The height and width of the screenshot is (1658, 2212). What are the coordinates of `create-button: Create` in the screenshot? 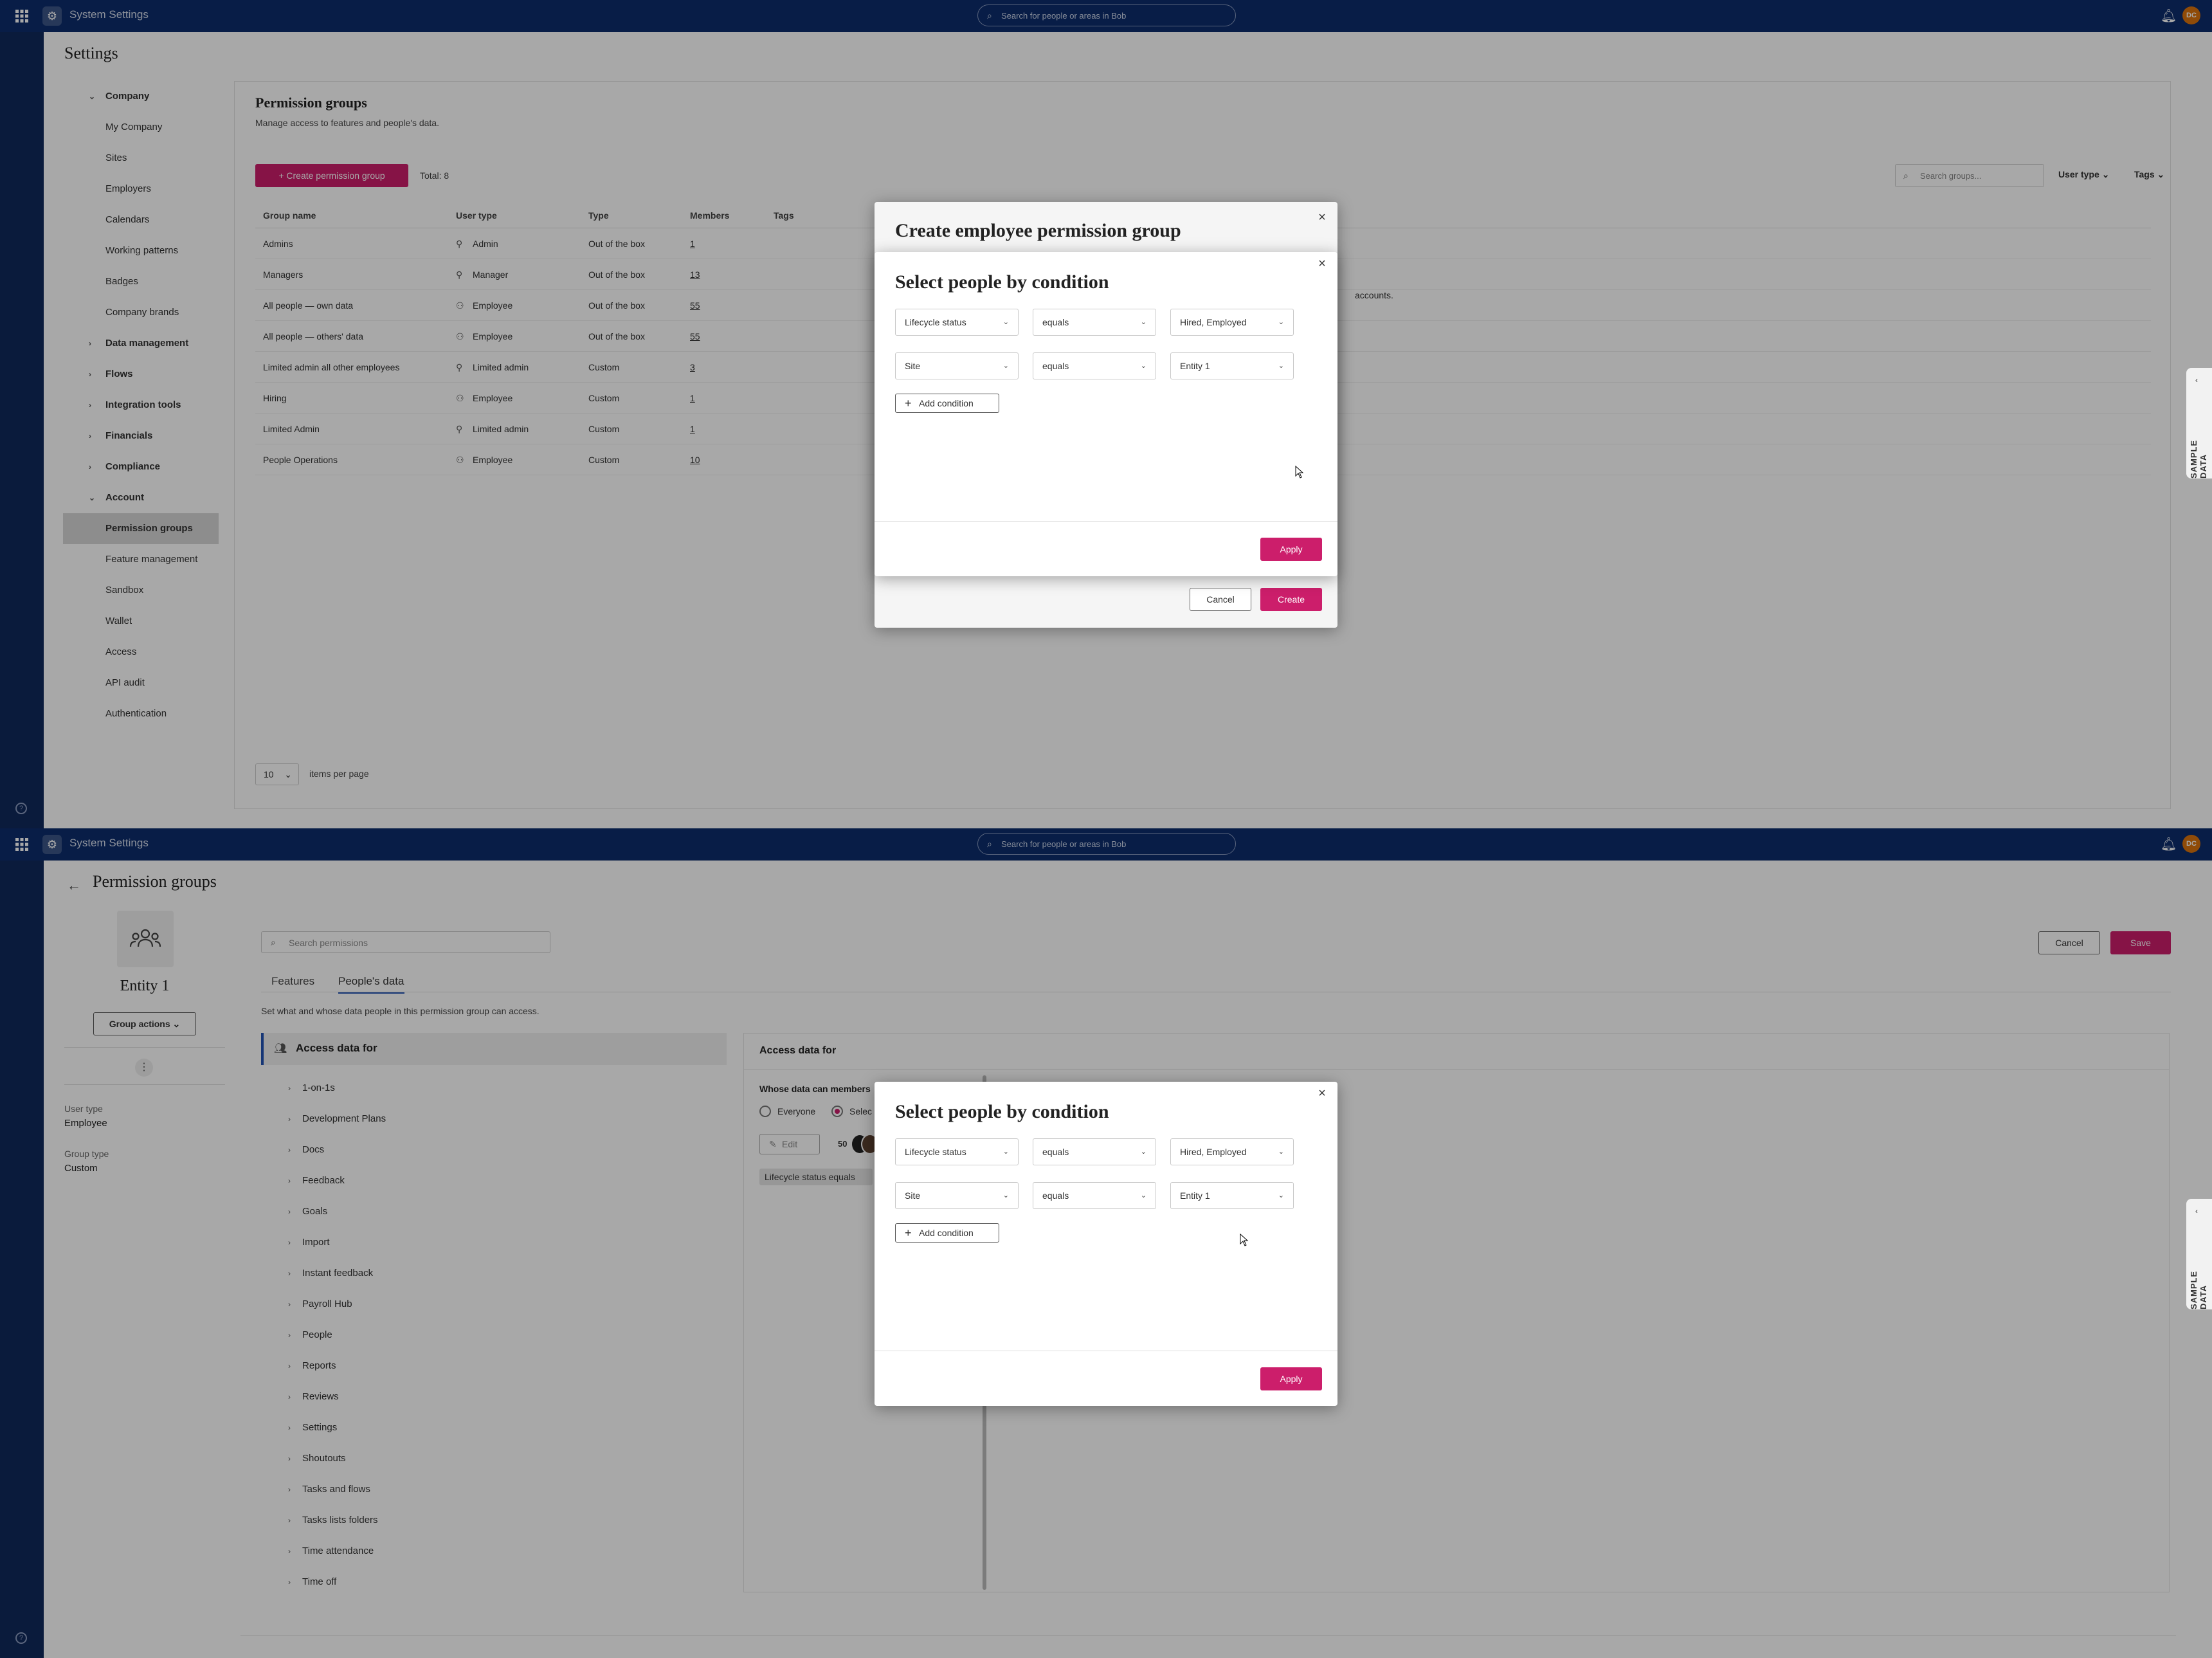 It's located at (1291, 599).